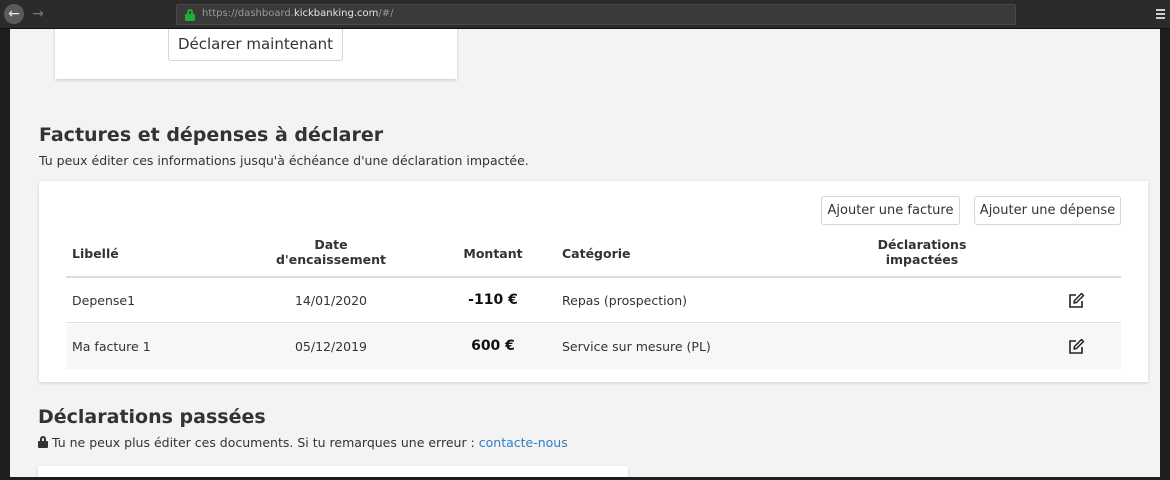  I want to click on column-header-date: Date d'encaissement, so click(331, 252).